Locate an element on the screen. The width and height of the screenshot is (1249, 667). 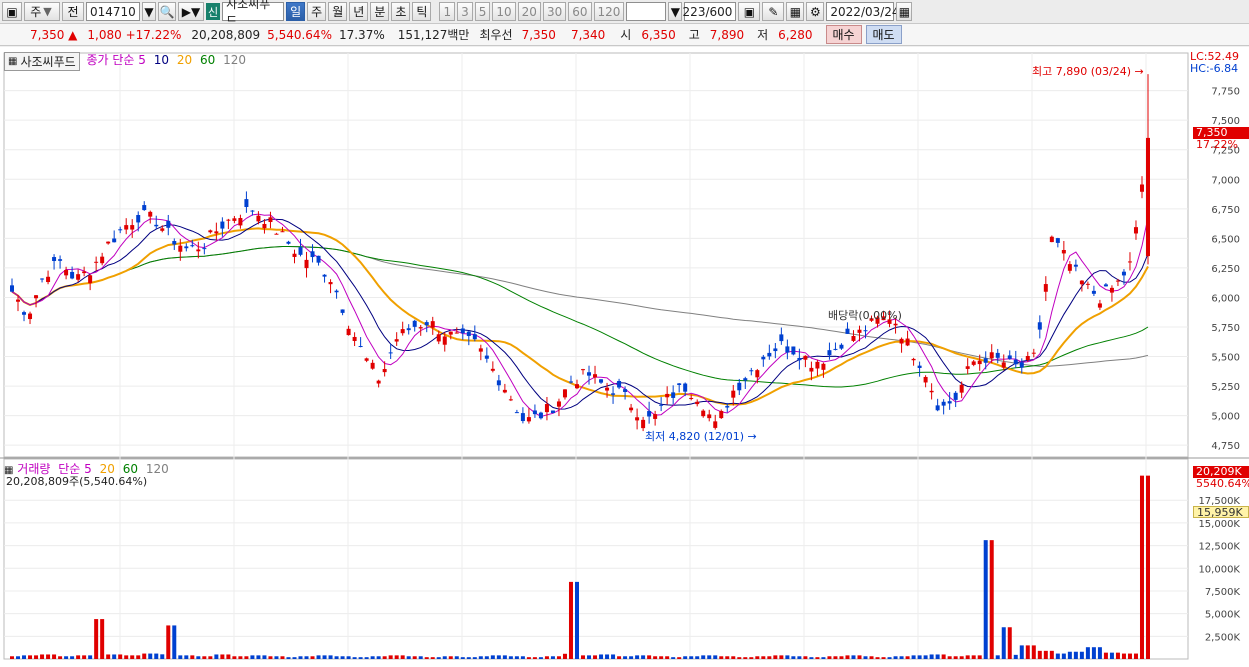
chart-title-box: ▦ 사조씨푸드 is located at coordinates (42, 61).